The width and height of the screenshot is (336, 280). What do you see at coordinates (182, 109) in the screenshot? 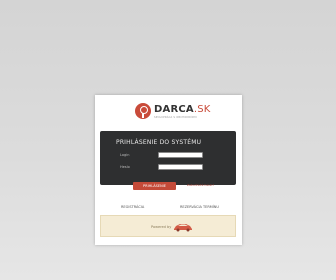
I see `brand-name: DARCA.SK` at bounding box center [182, 109].